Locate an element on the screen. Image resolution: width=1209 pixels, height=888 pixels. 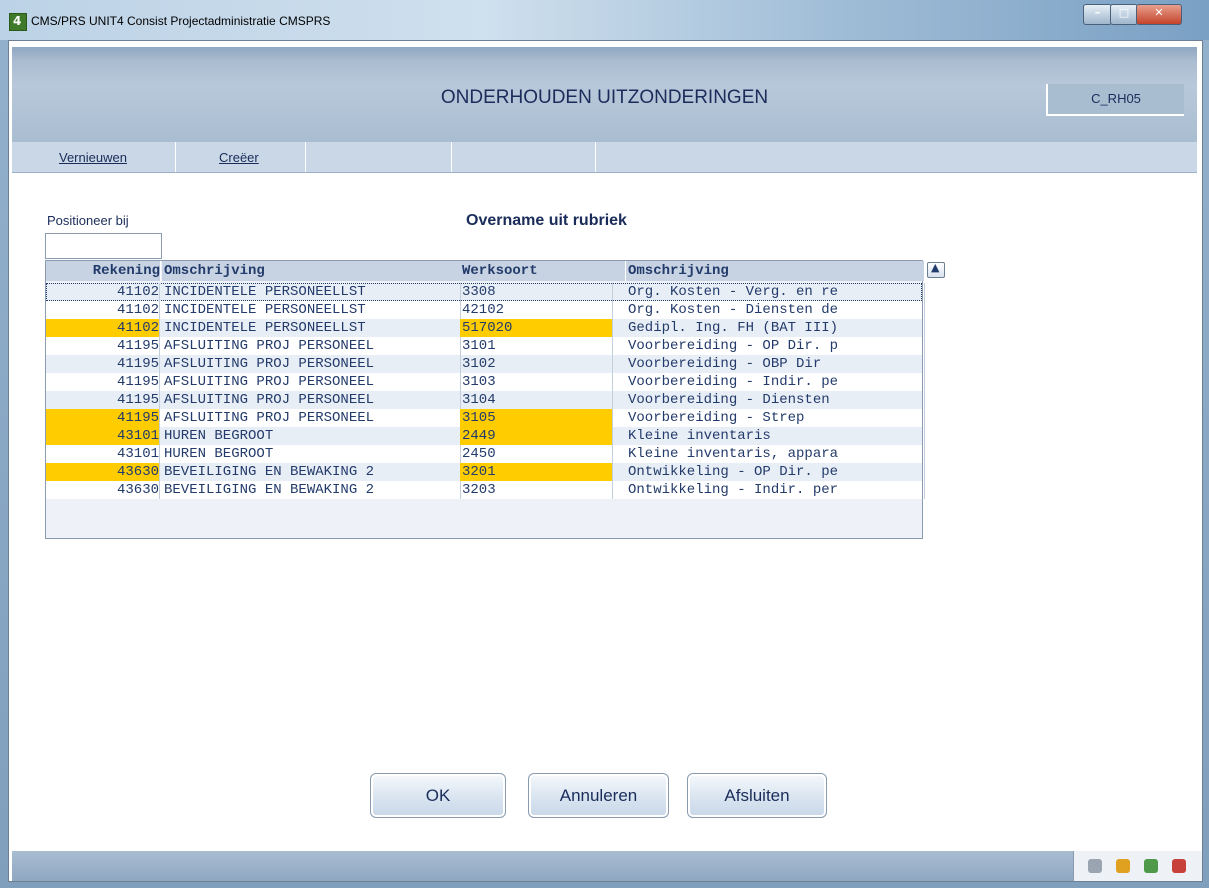
cell-werksoort: 3201 is located at coordinates (536, 472).